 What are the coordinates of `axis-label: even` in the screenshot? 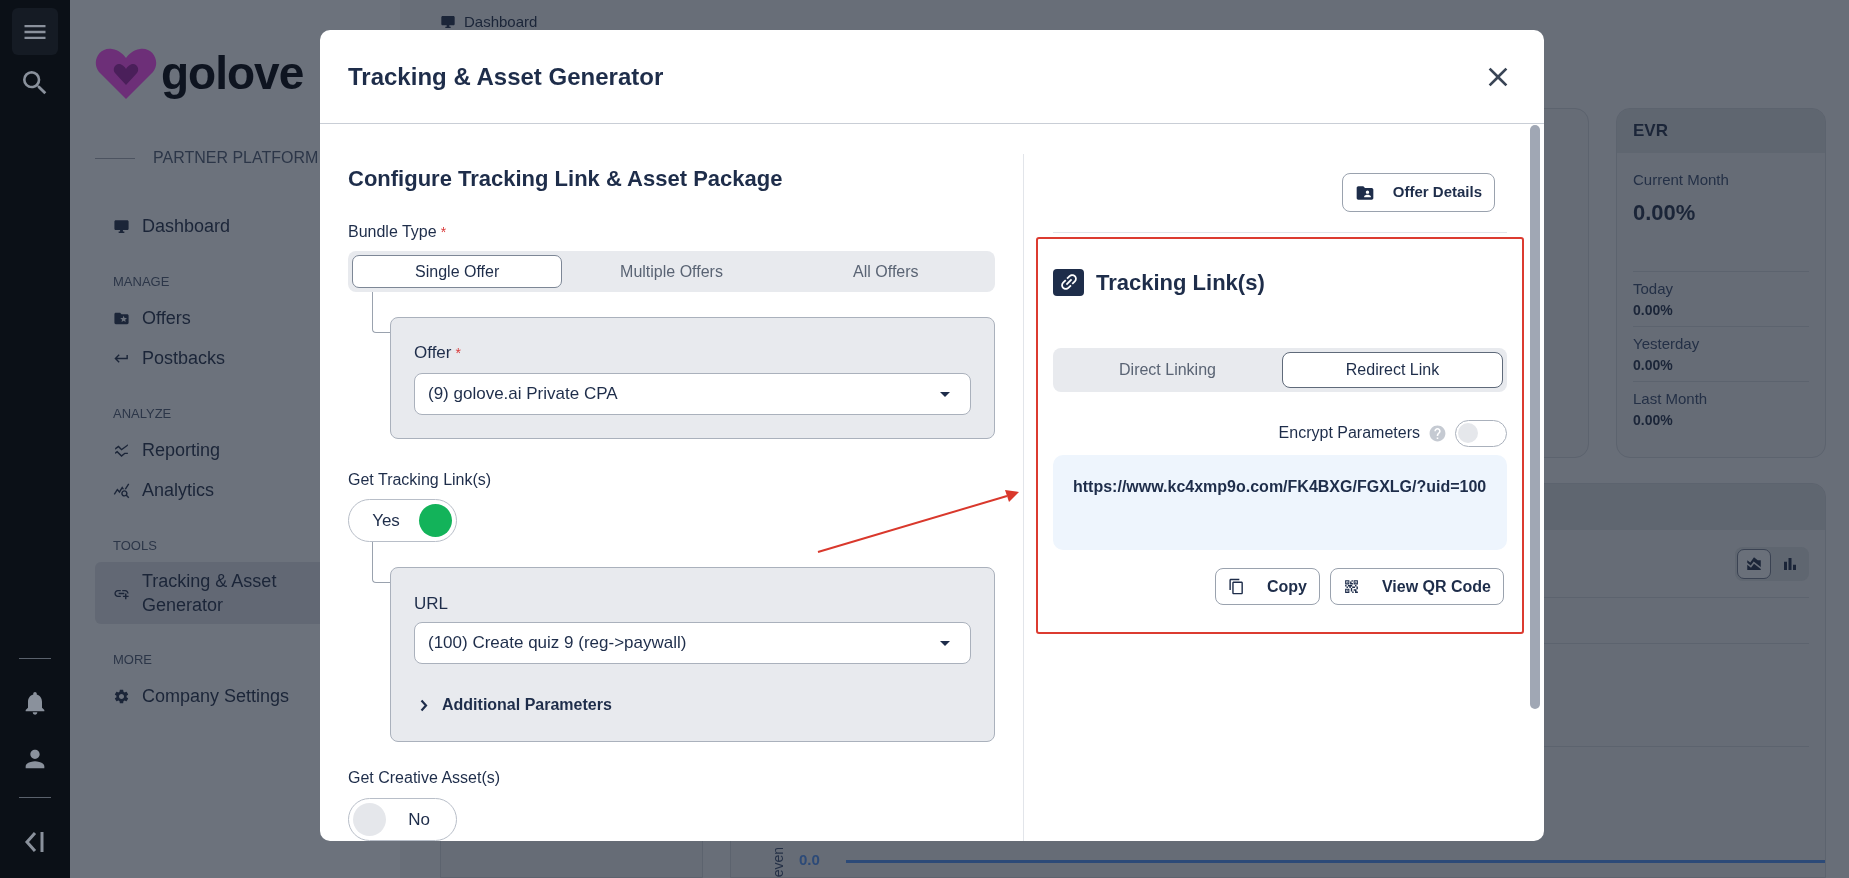 It's located at (778, 861).